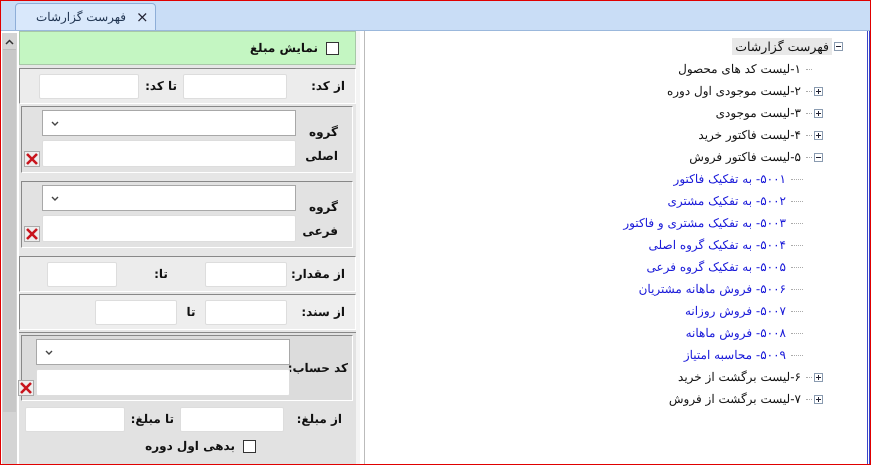 The width and height of the screenshot is (871, 465). Describe the element at coordinates (712, 289) in the screenshot. I see `tree-item: ۵۰۰۶- فروش ماهانه مشتریان` at that location.